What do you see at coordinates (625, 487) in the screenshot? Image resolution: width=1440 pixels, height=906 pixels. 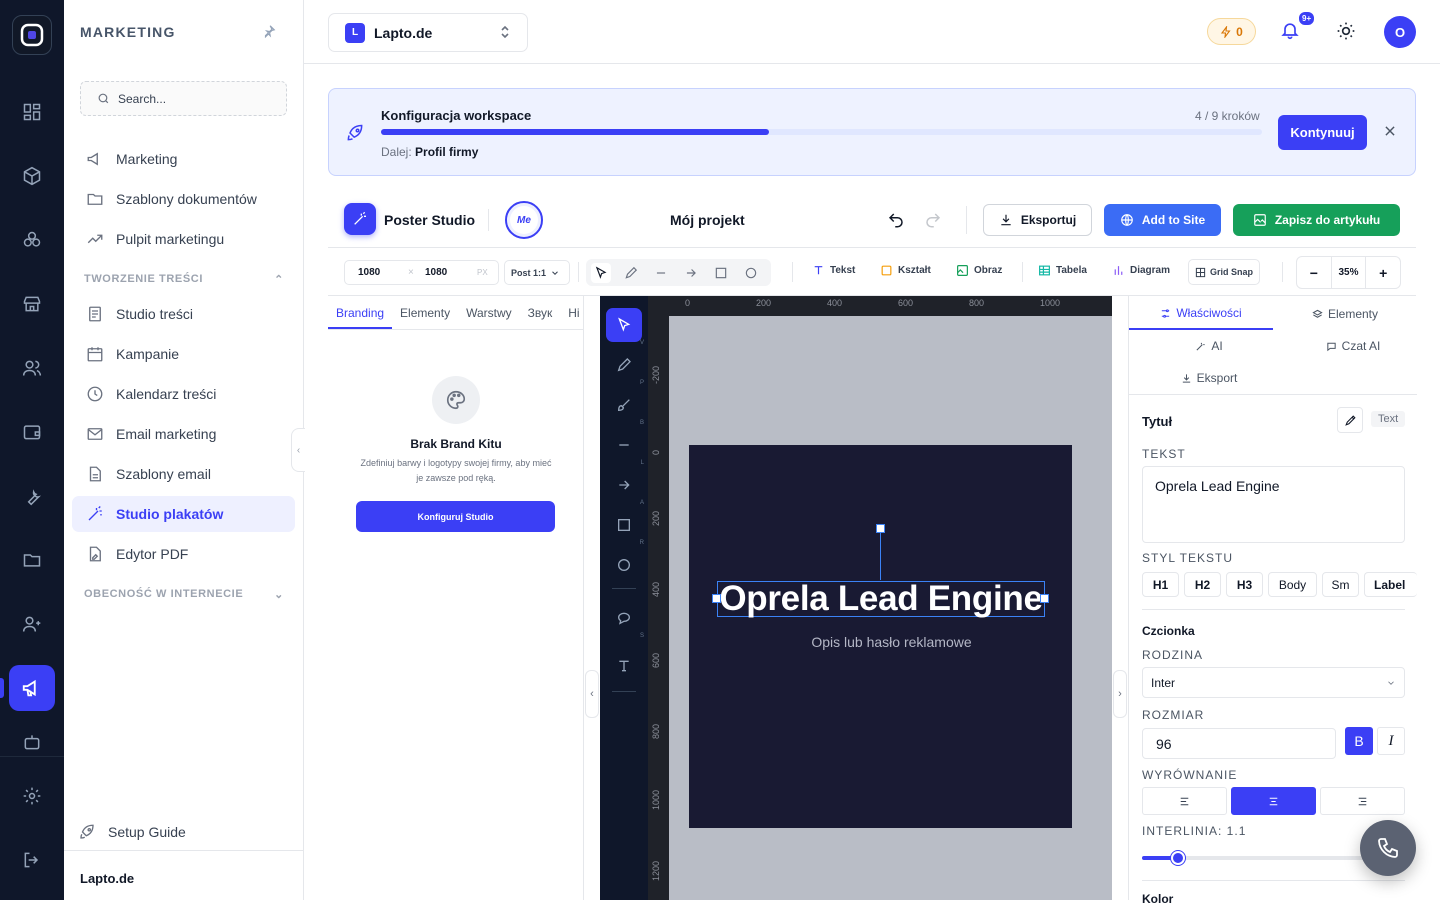 I see `arrow-tool-icon: A` at bounding box center [625, 487].